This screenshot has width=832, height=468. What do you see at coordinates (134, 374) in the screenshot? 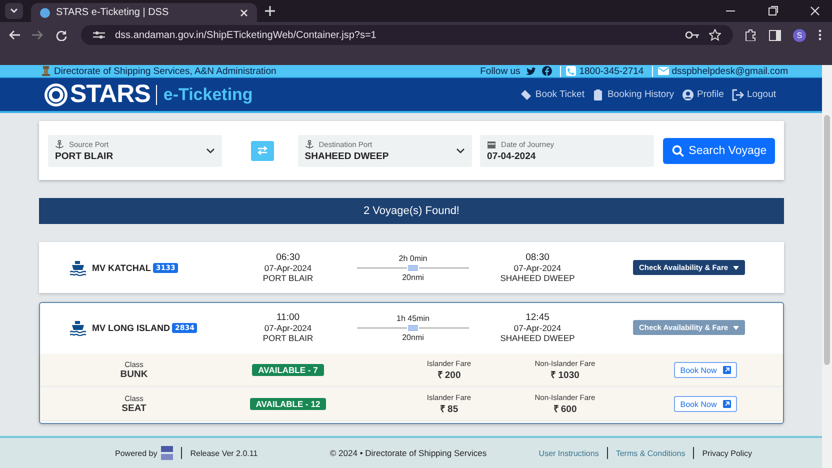
I see `class-name: BUNK` at bounding box center [134, 374].